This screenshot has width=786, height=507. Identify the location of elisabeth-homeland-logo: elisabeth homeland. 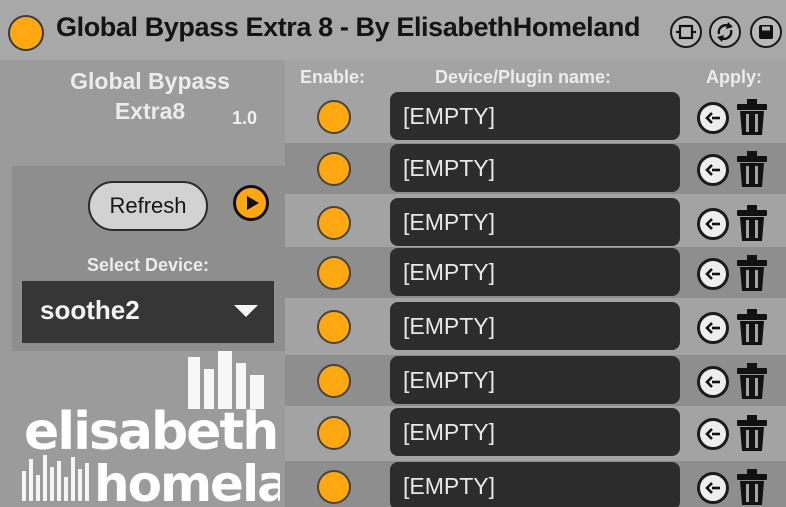
(151, 429).